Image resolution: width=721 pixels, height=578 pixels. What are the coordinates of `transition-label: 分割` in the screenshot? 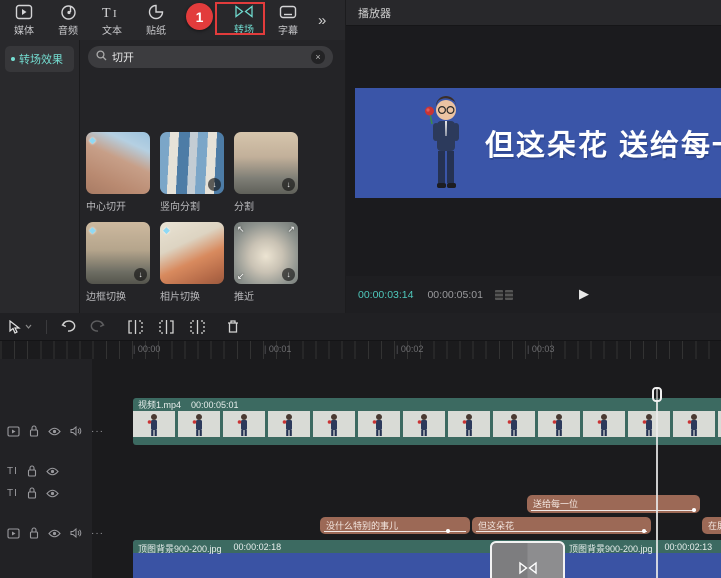 It's located at (244, 207).